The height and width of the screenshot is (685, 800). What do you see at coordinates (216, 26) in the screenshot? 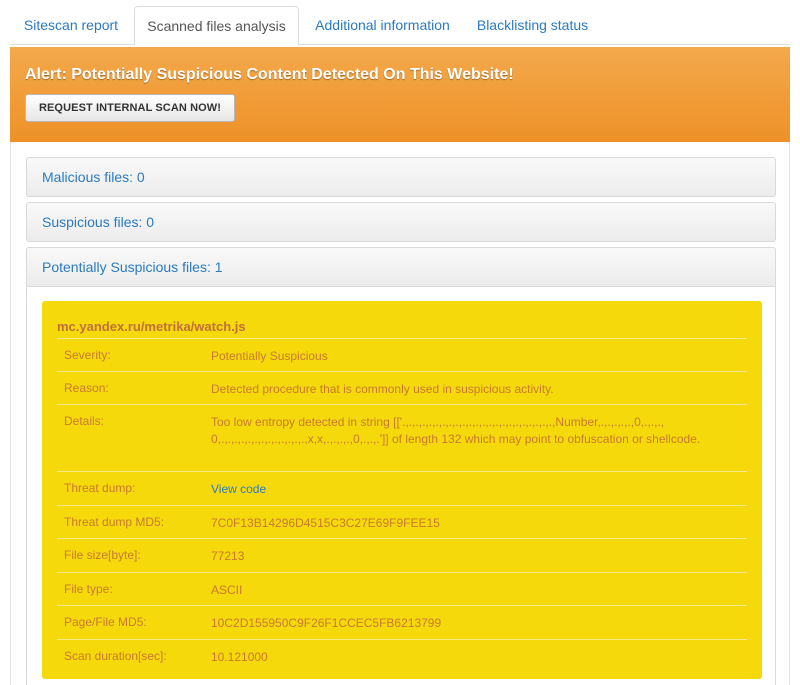
I see `tab-scanned-files-analysis: Scanned files analysis` at bounding box center [216, 26].